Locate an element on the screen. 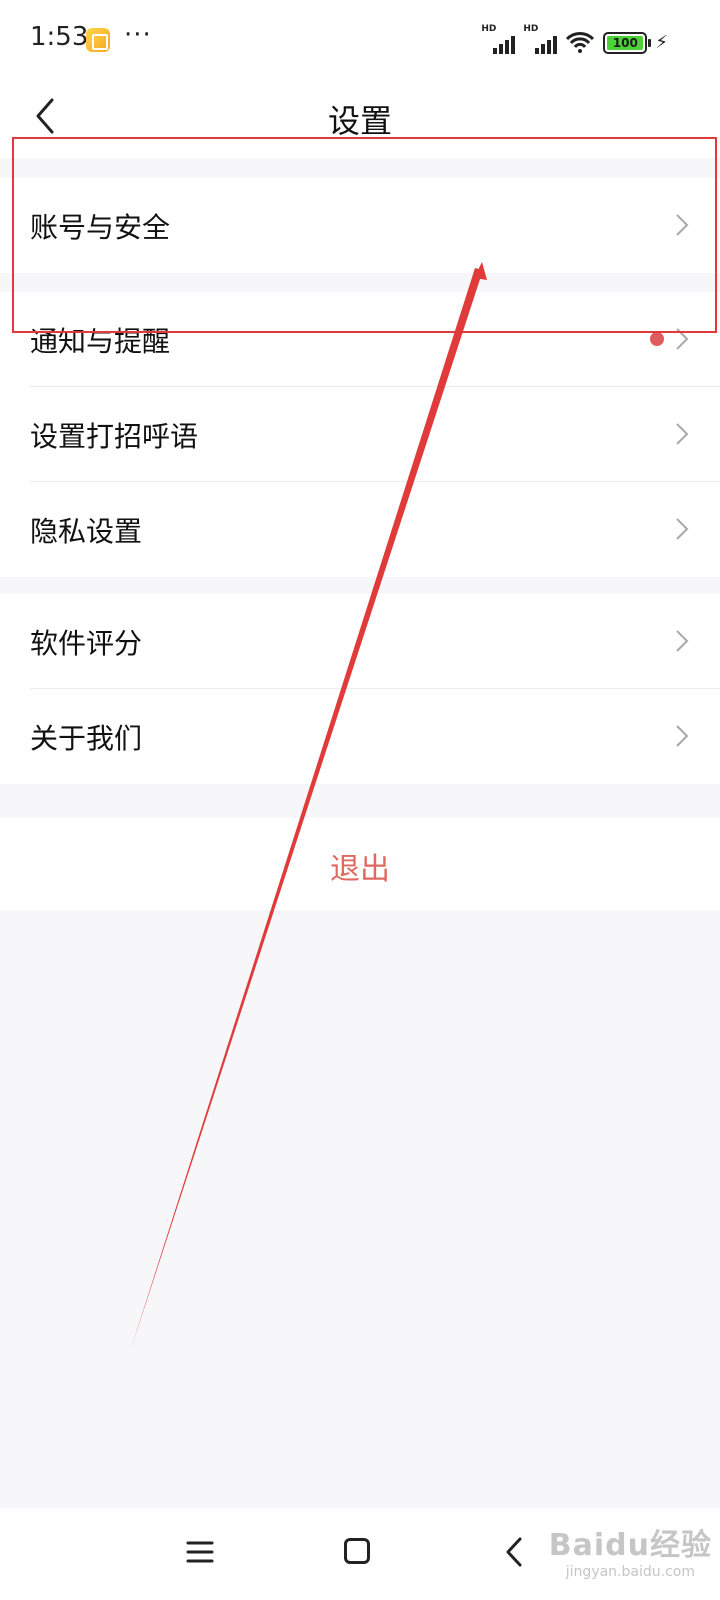 The width and height of the screenshot is (720, 1600). watermark: Baidu经验 jingyan.baidu.com is located at coordinates (630, 1550).